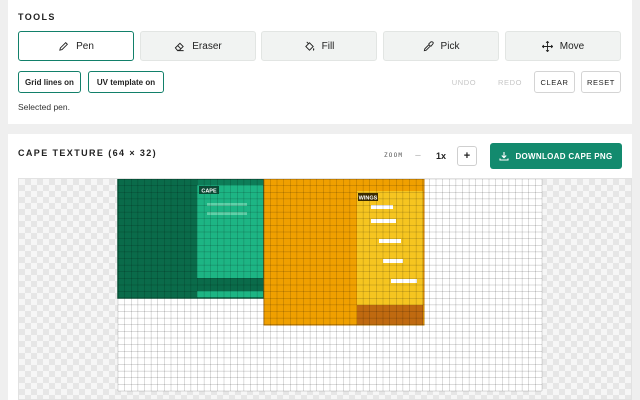 The image size is (640, 400). I want to click on pen-tool-label: Pen, so click(85, 46).